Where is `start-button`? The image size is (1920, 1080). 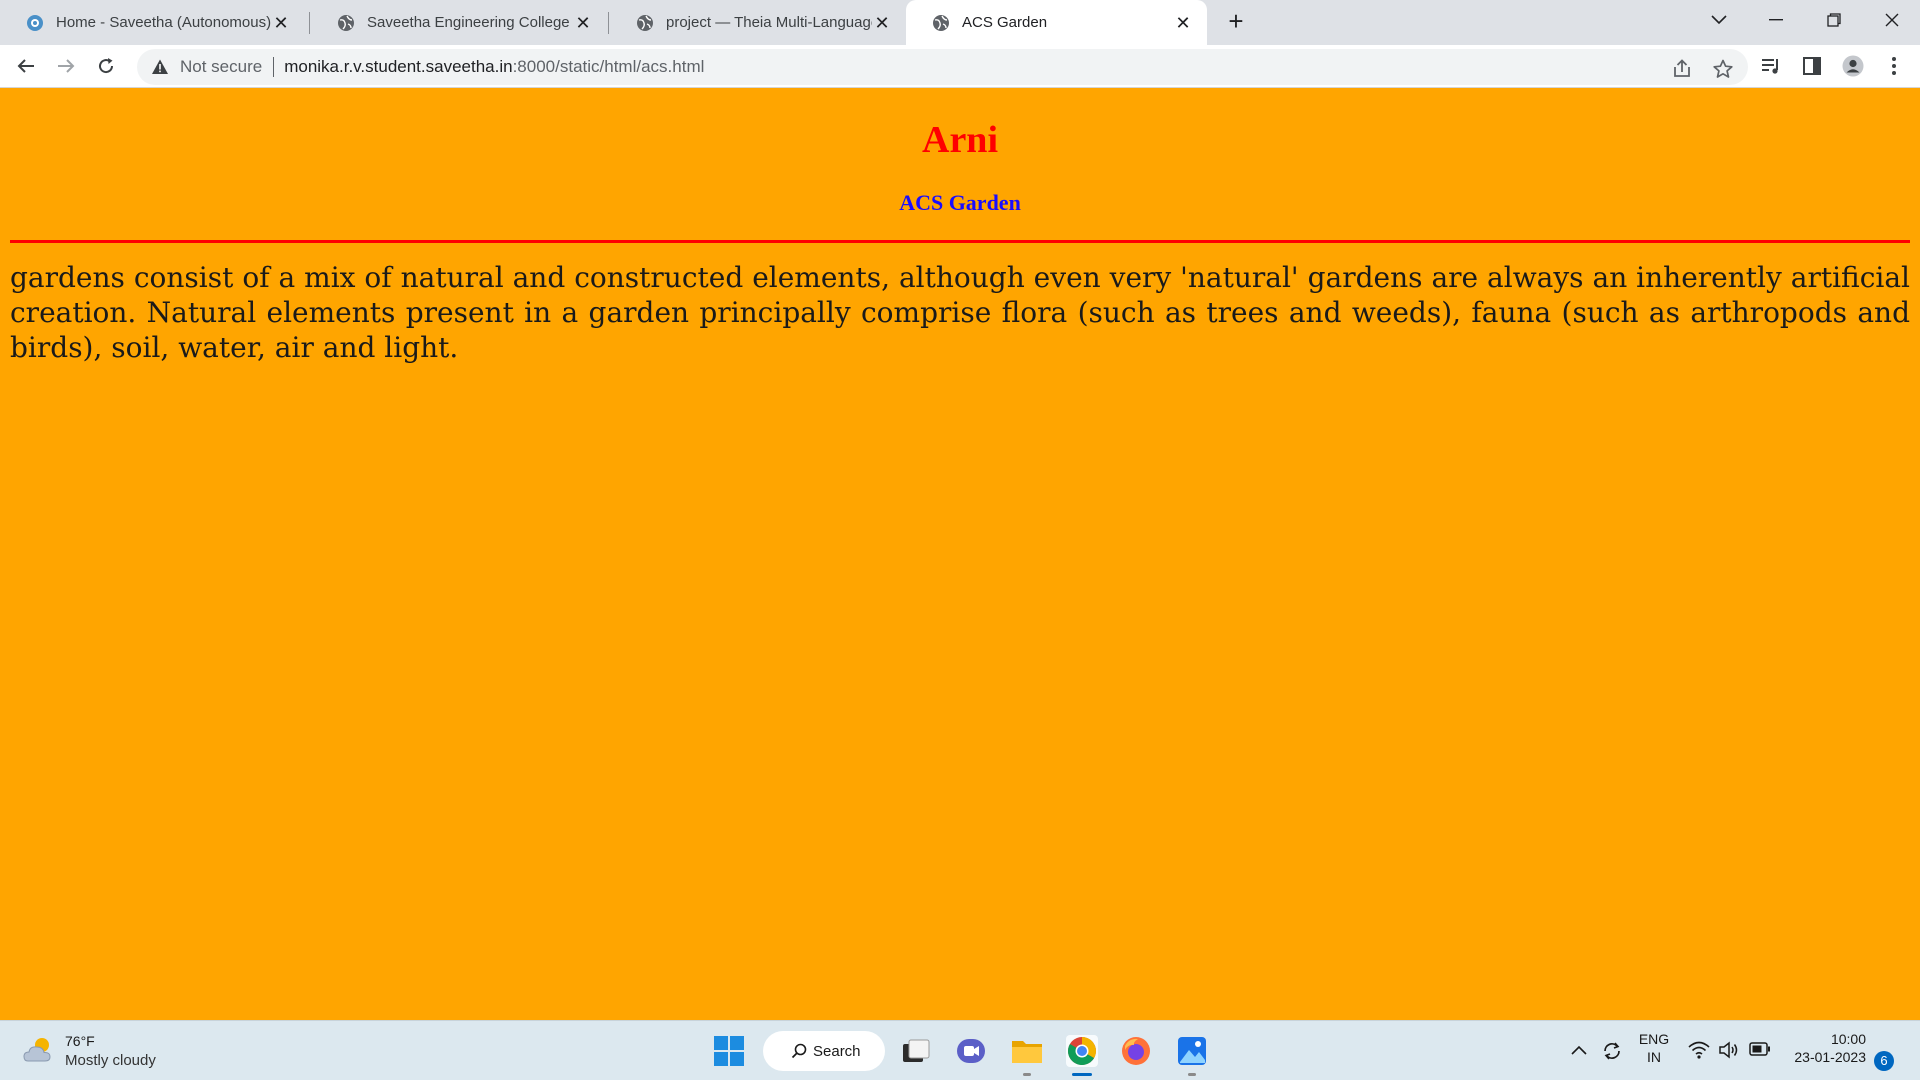 start-button is located at coordinates (729, 1051).